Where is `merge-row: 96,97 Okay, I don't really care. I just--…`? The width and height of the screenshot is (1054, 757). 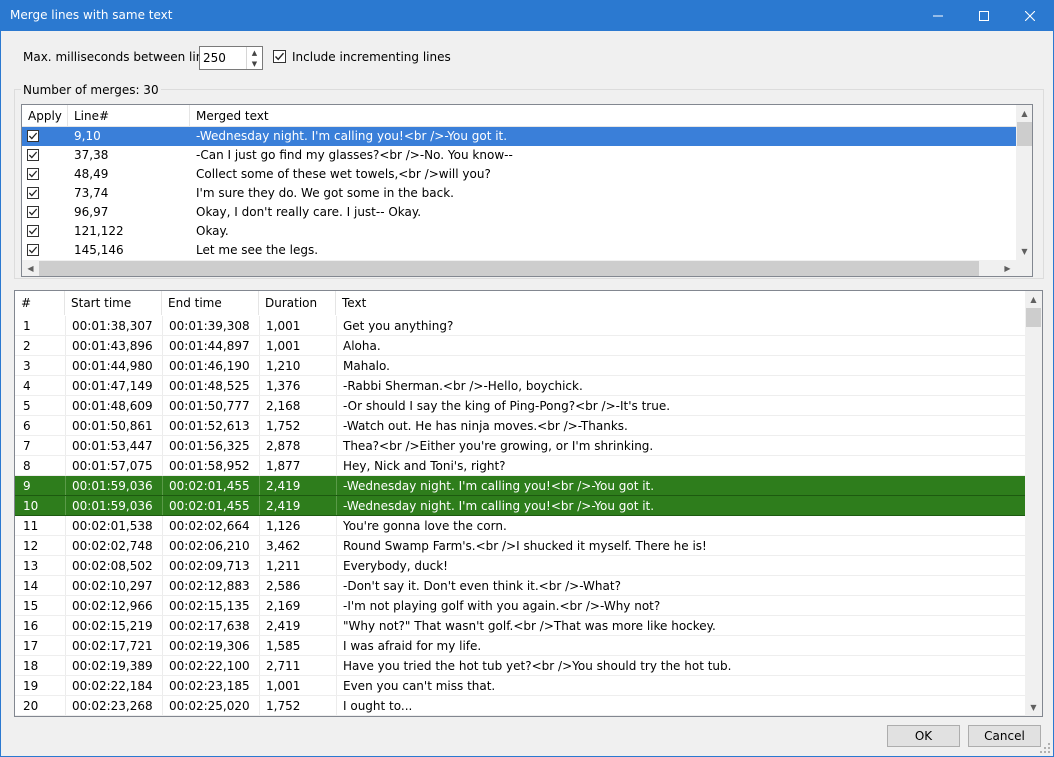 merge-row: 96,97 Okay, I don't really care. I just--… is located at coordinates (519, 212).